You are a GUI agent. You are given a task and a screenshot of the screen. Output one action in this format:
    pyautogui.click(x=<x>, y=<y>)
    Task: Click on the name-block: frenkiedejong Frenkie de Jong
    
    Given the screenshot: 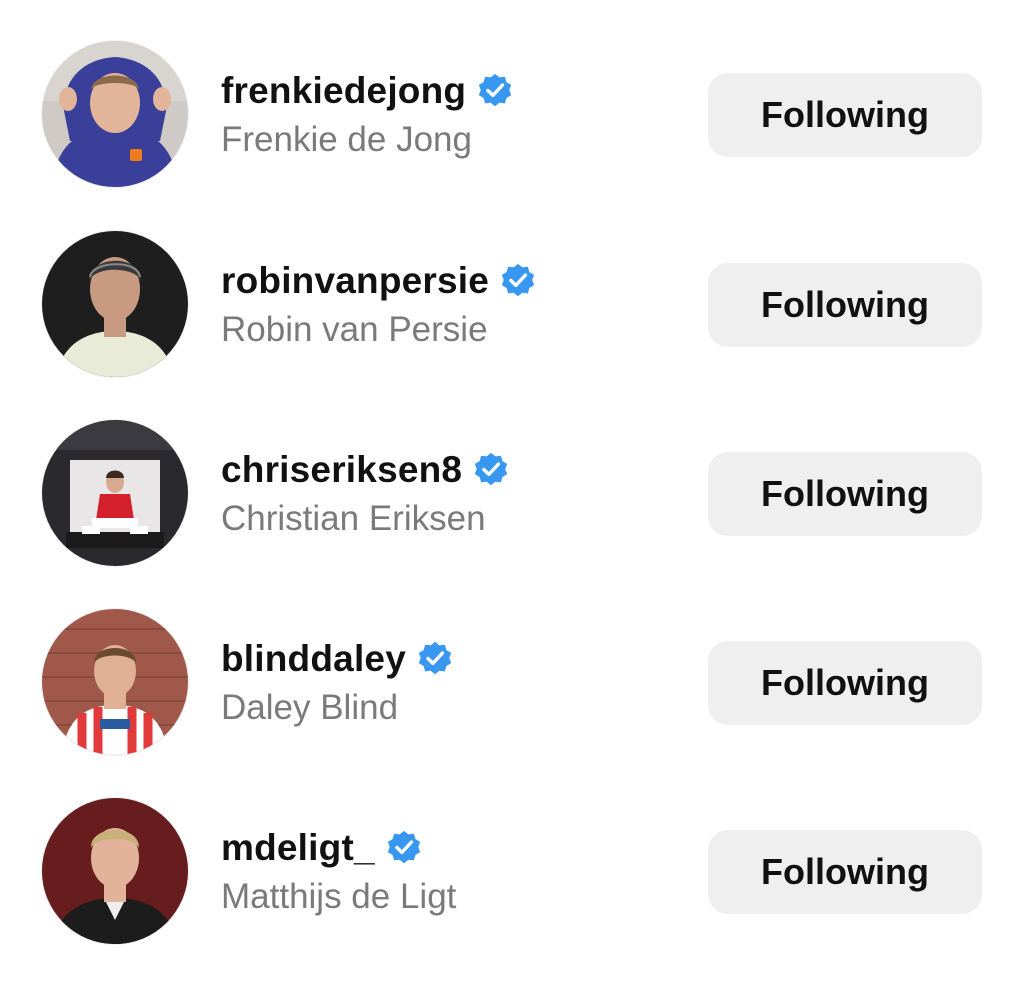 What is the action you would take?
    pyautogui.click(x=367, y=114)
    